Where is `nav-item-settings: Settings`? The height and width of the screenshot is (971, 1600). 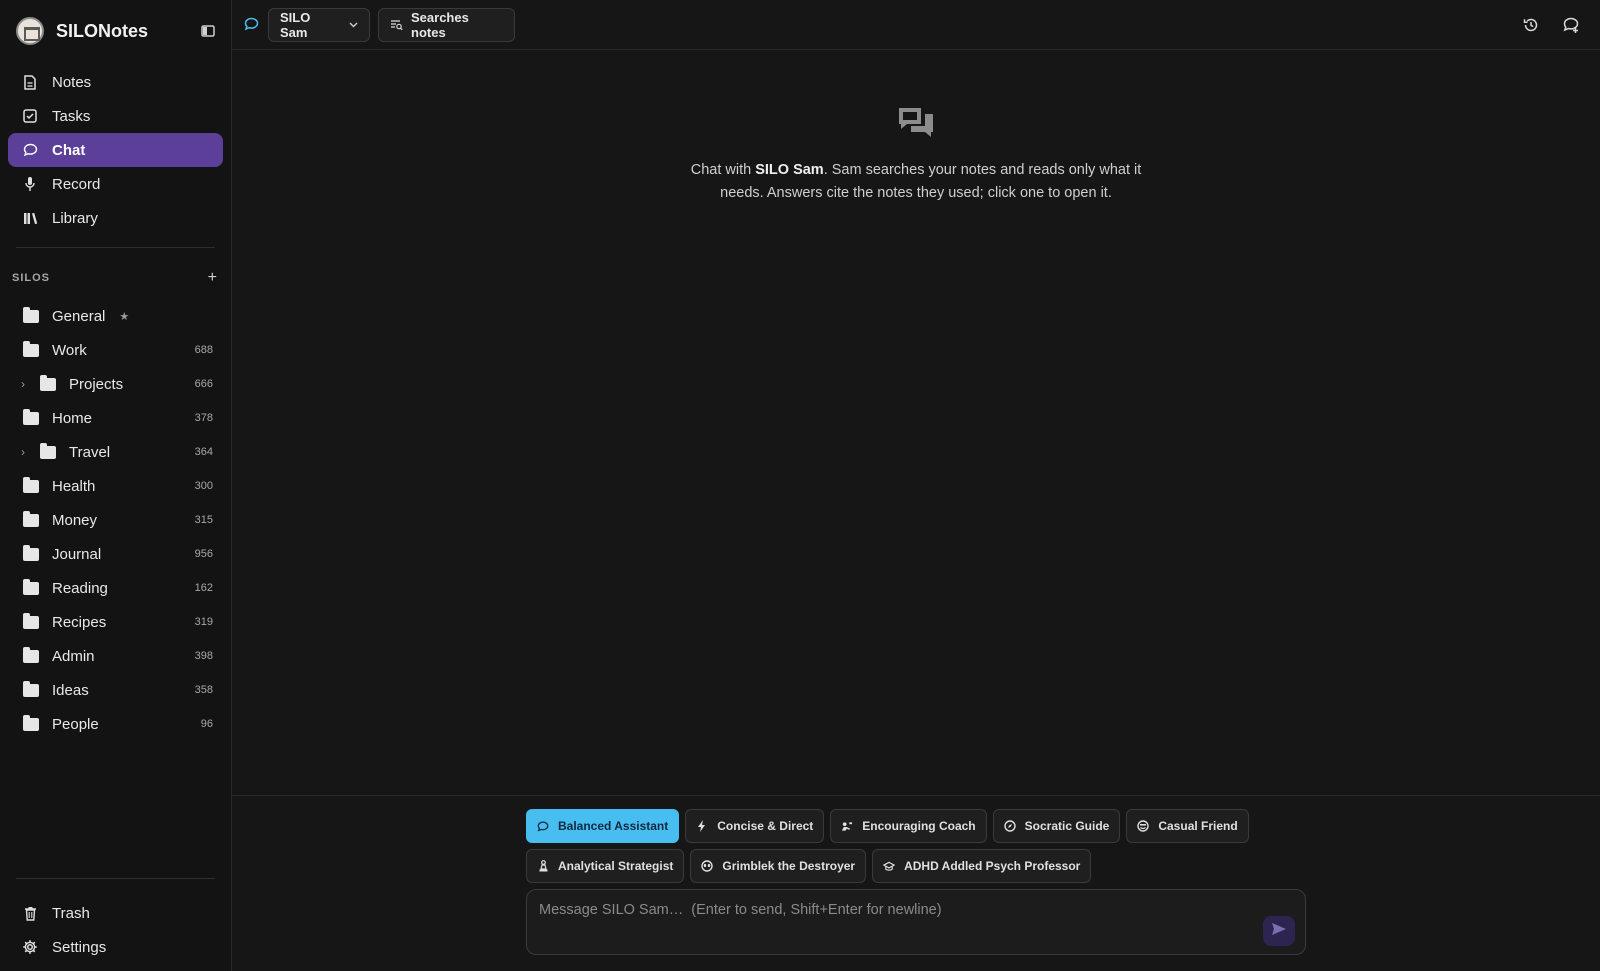 nav-item-settings: Settings is located at coordinates (115, 947).